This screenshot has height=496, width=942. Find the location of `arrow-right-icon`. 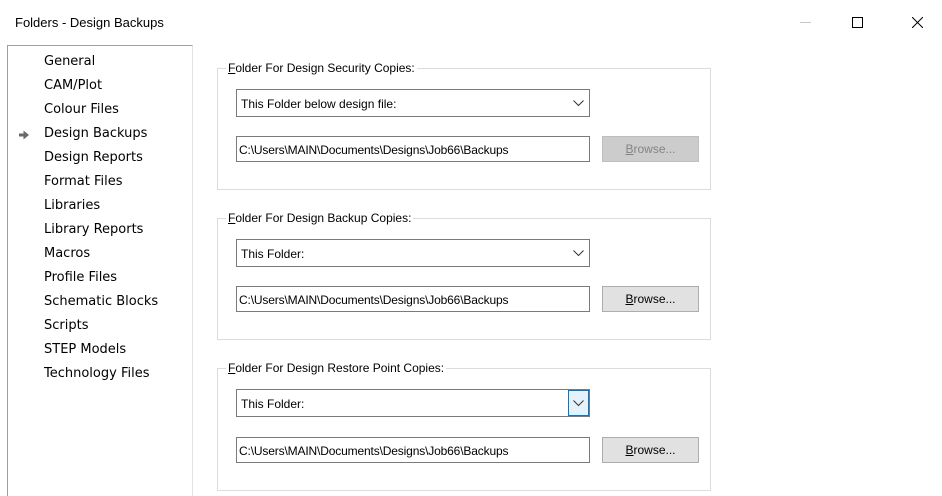

arrow-right-icon is located at coordinates (24, 135).